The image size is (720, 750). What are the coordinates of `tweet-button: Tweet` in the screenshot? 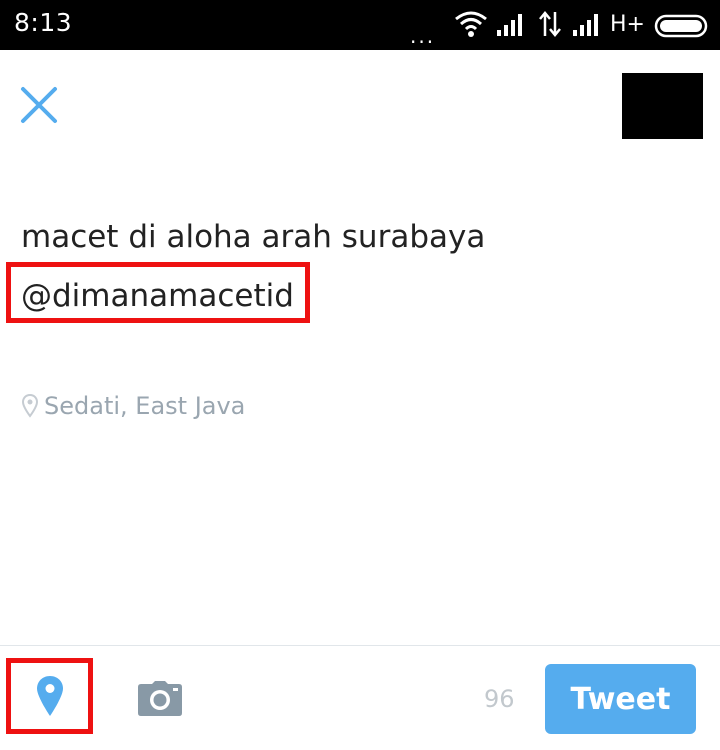 It's located at (620, 699).